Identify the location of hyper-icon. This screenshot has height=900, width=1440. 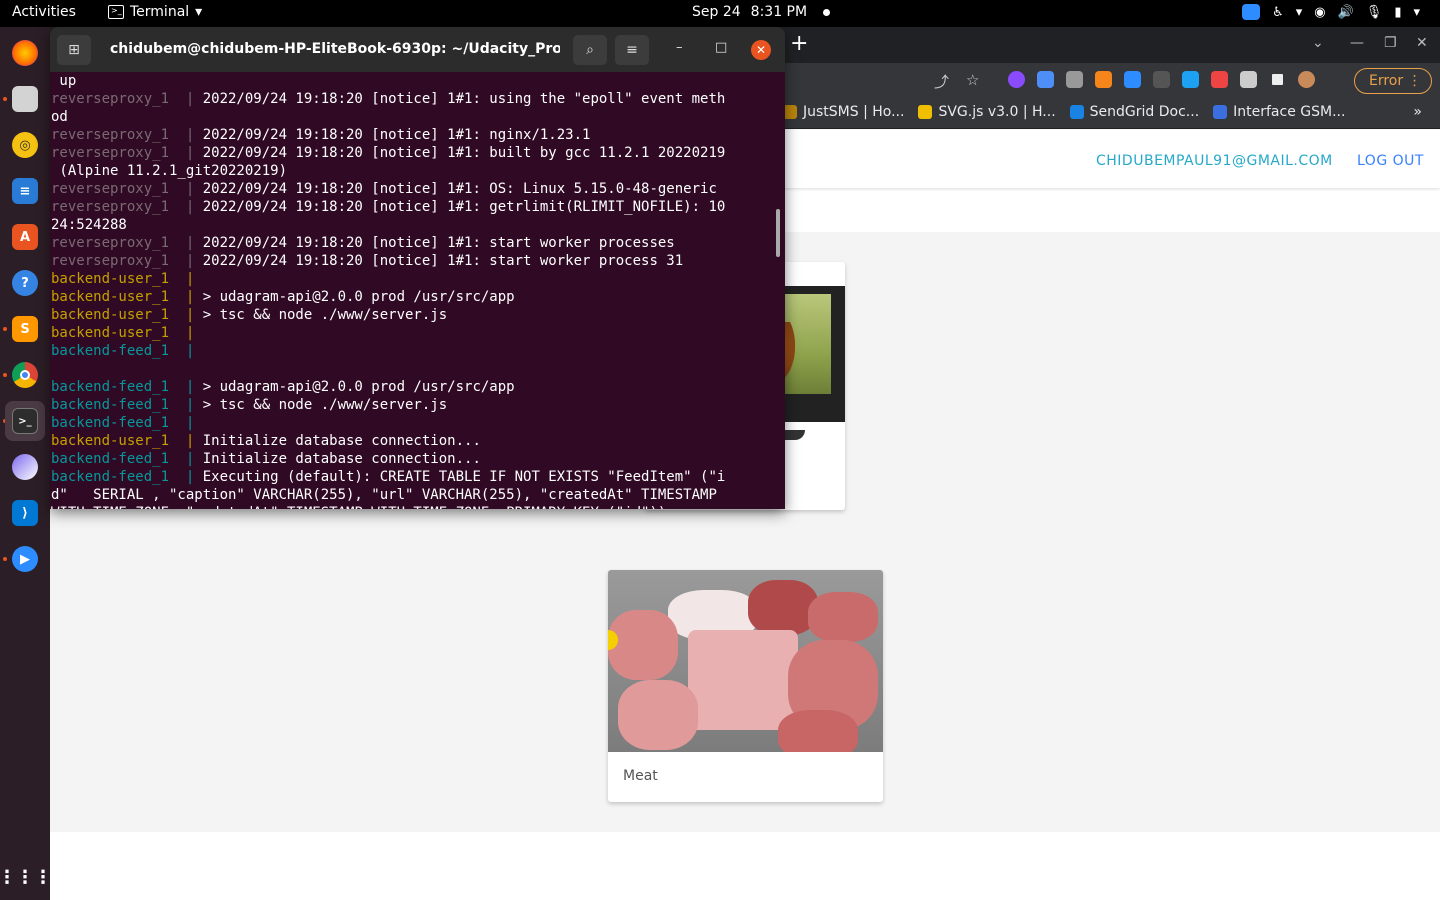
(25, 467).